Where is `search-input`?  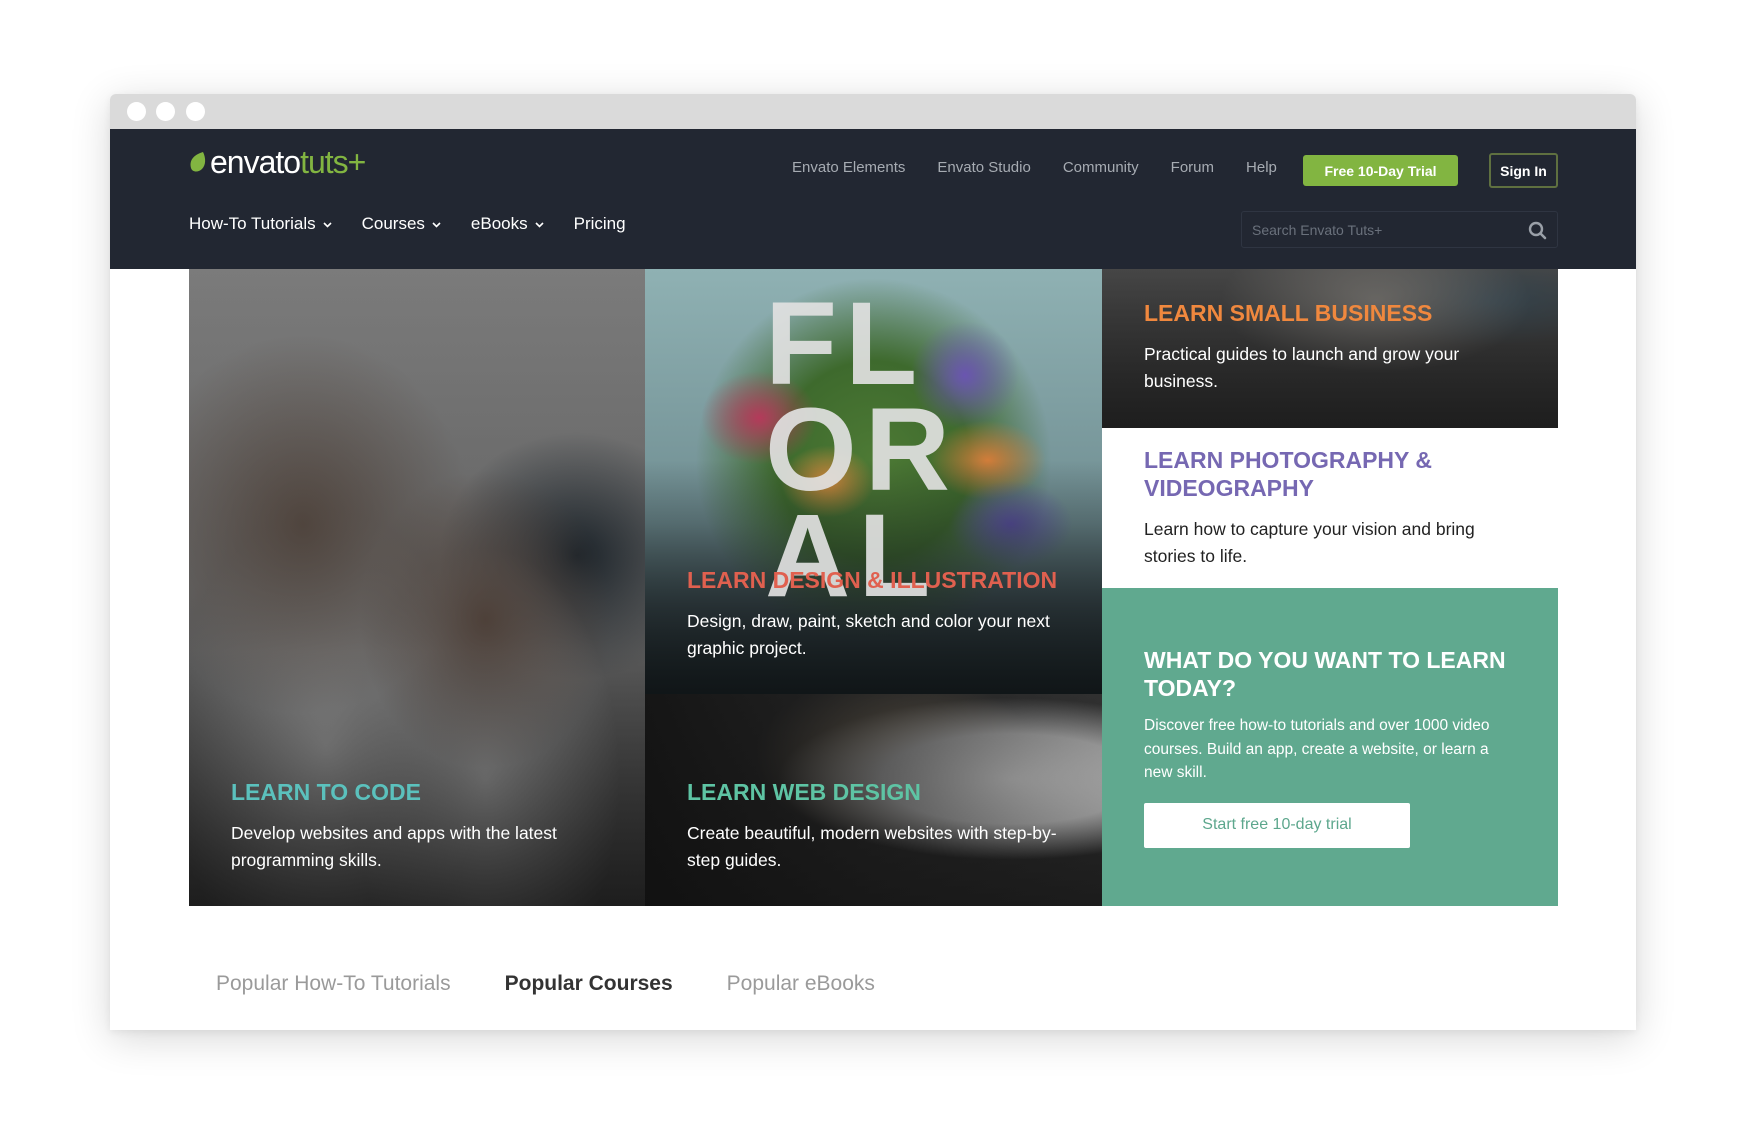 search-input is located at coordinates (1399, 229).